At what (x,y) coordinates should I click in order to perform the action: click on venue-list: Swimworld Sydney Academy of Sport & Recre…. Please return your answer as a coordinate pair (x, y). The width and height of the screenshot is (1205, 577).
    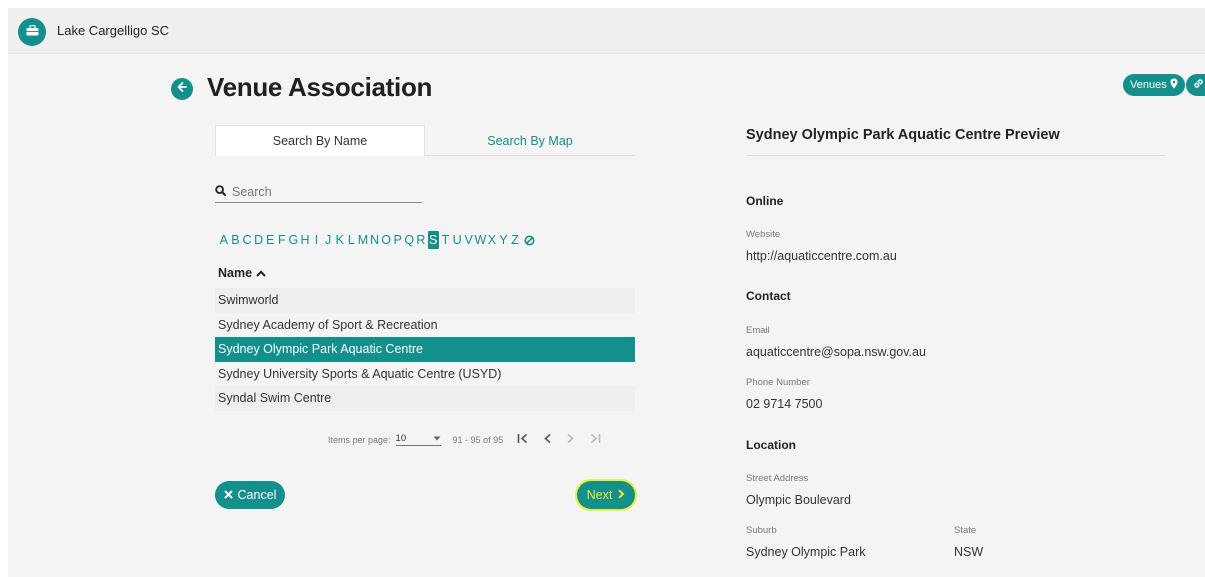
    Looking at the image, I should click on (425, 349).